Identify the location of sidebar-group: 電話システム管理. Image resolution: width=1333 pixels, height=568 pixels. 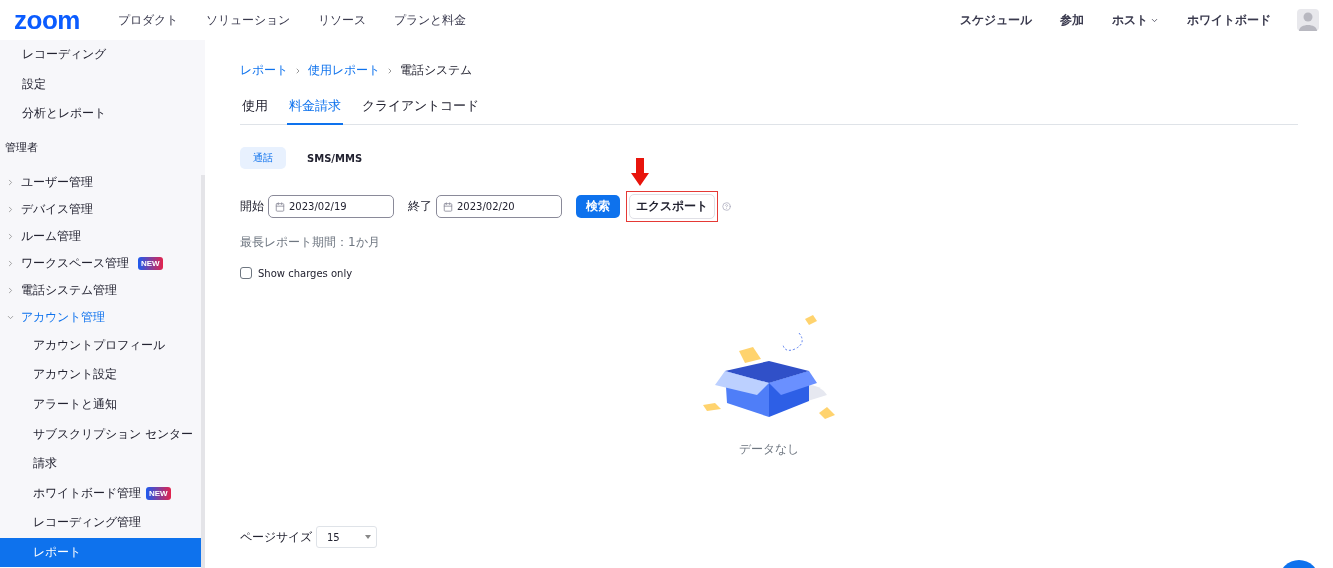
(100, 290).